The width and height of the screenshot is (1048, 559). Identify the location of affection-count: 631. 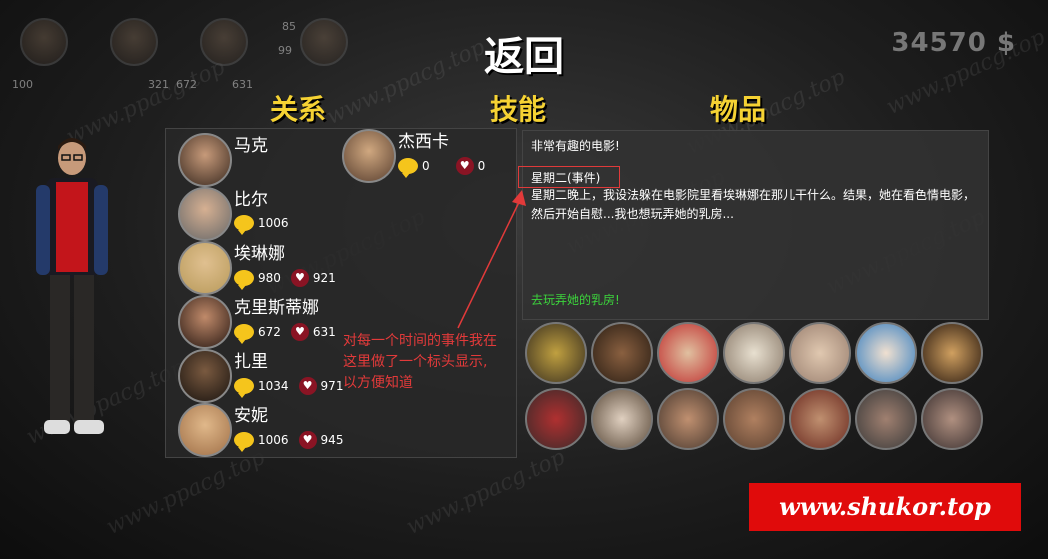
(324, 332).